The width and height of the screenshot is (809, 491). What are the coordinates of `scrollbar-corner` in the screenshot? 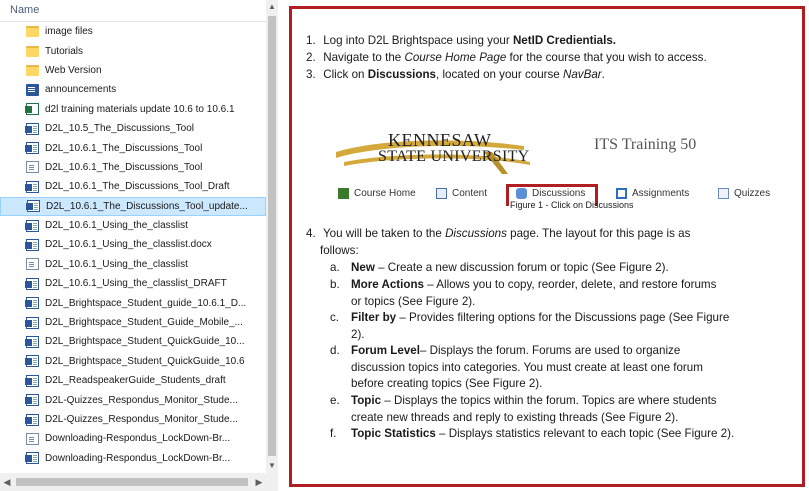 It's located at (272, 482).